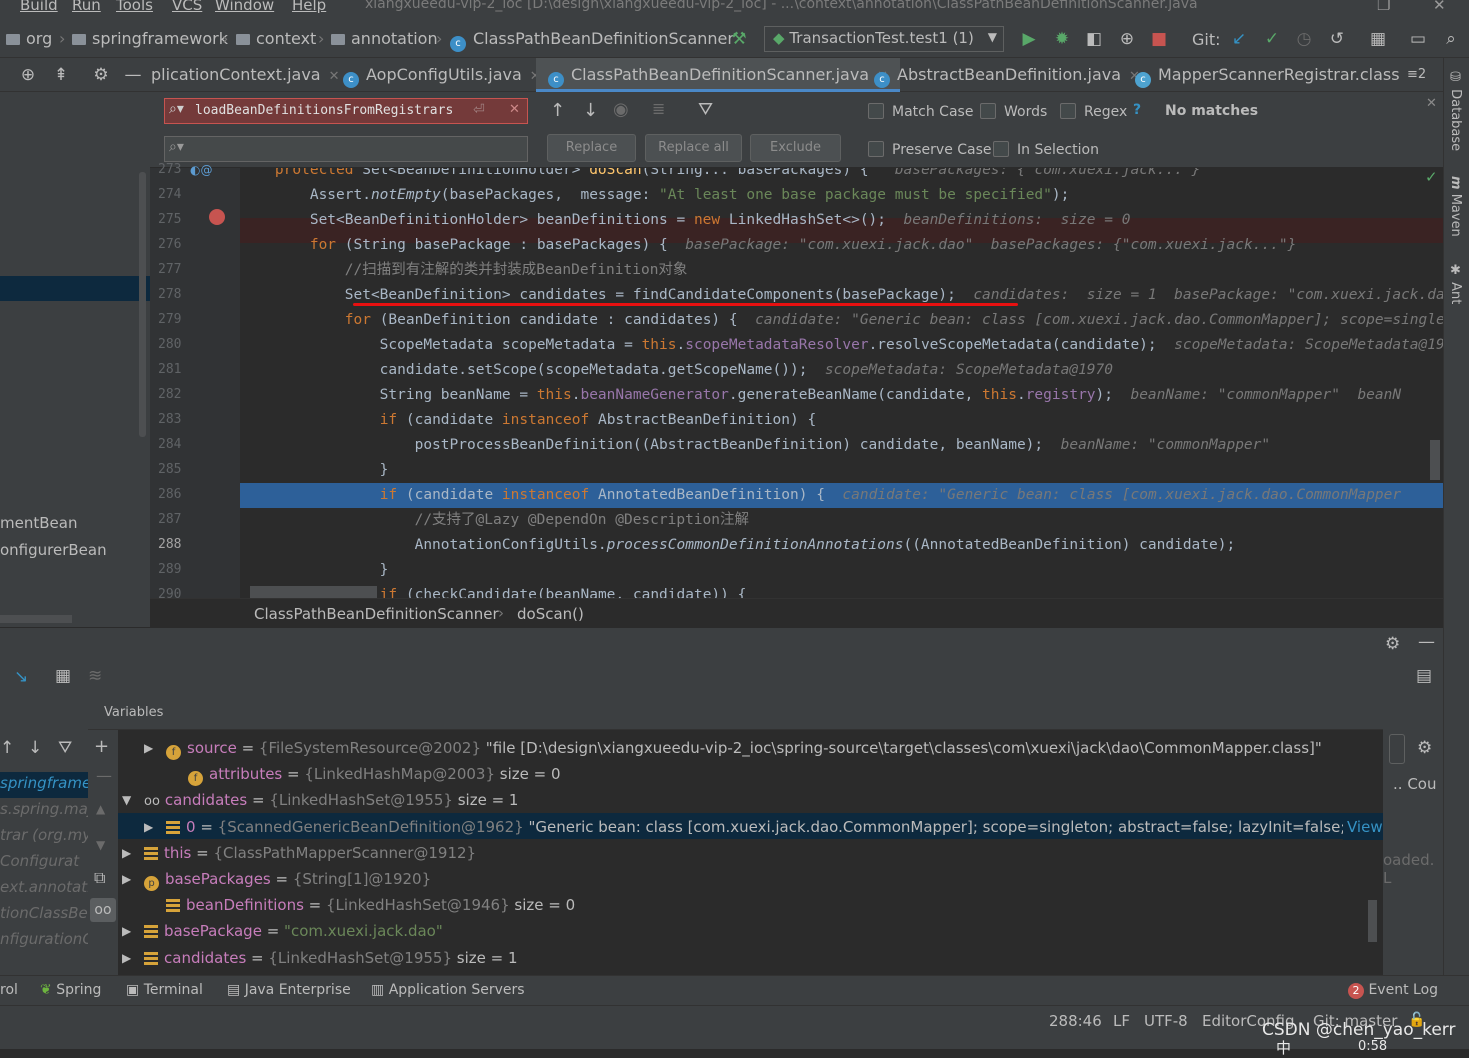 Image resolution: width=1469 pixels, height=1058 pixels. Describe the element at coordinates (1013, 111) in the screenshot. I see `words-checkbox: Words` at that location.